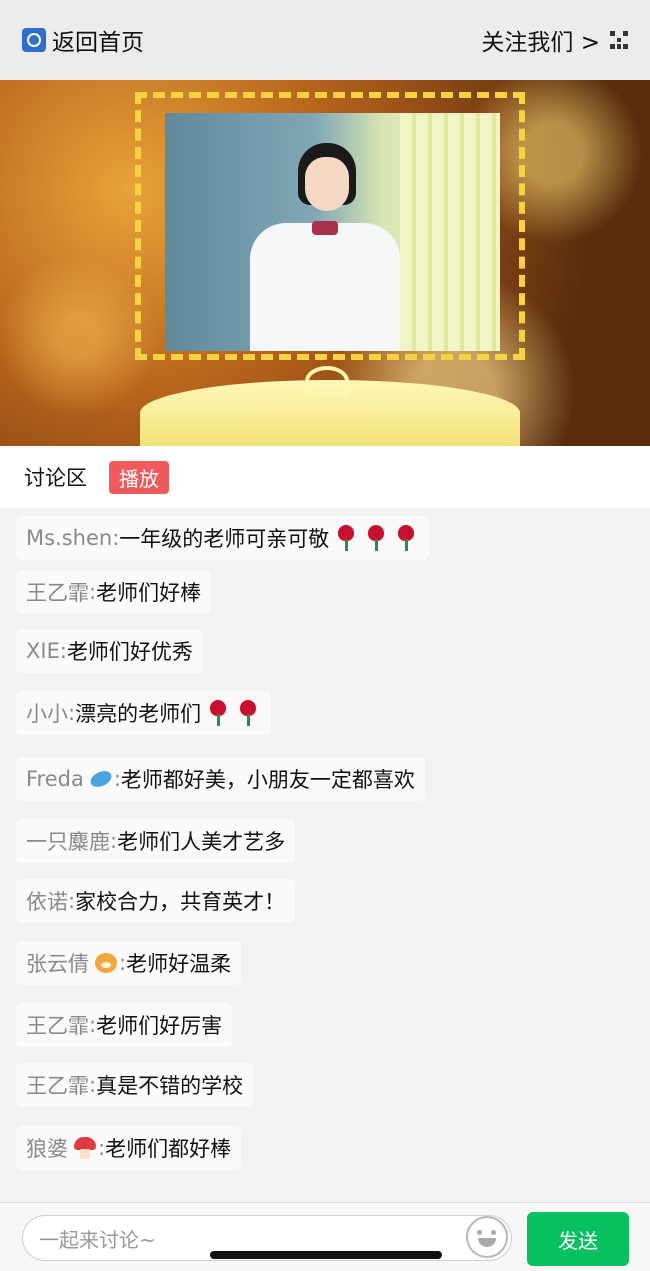 Image resolution: width=650 pixels, height=1271 pixels. What do you see at coordinates (450, 232) in the screenshot?
I see `curtain` at bounding box center [450, 232].